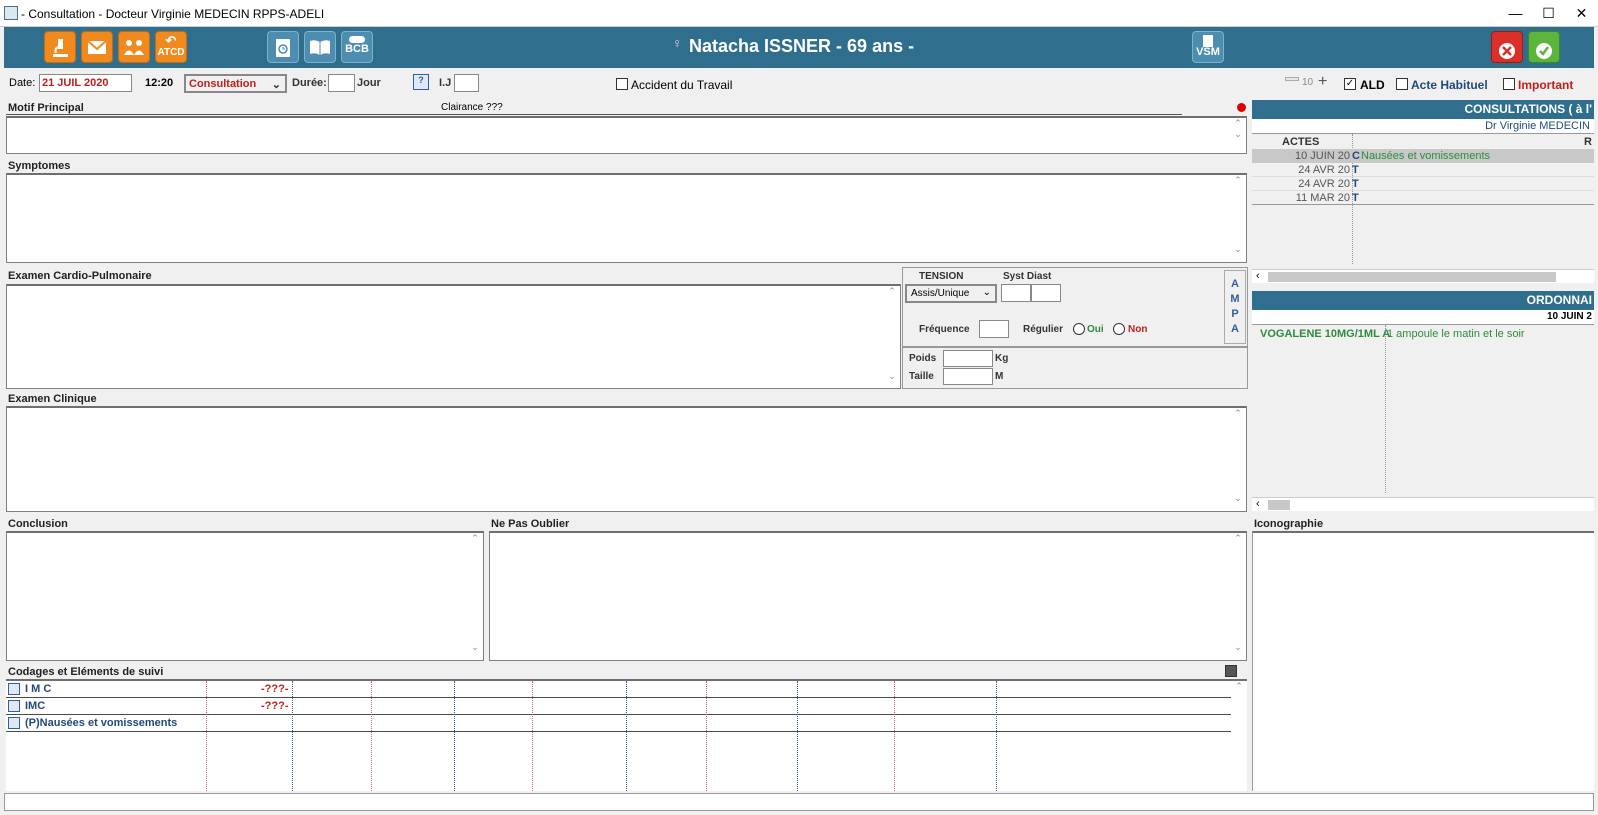 The width and height of the screenshot is (1598, 815). What do you see at coordinates (1509, 84) in the screenshot?
I see `important-checkbox` at bounding box center [1509, 84].